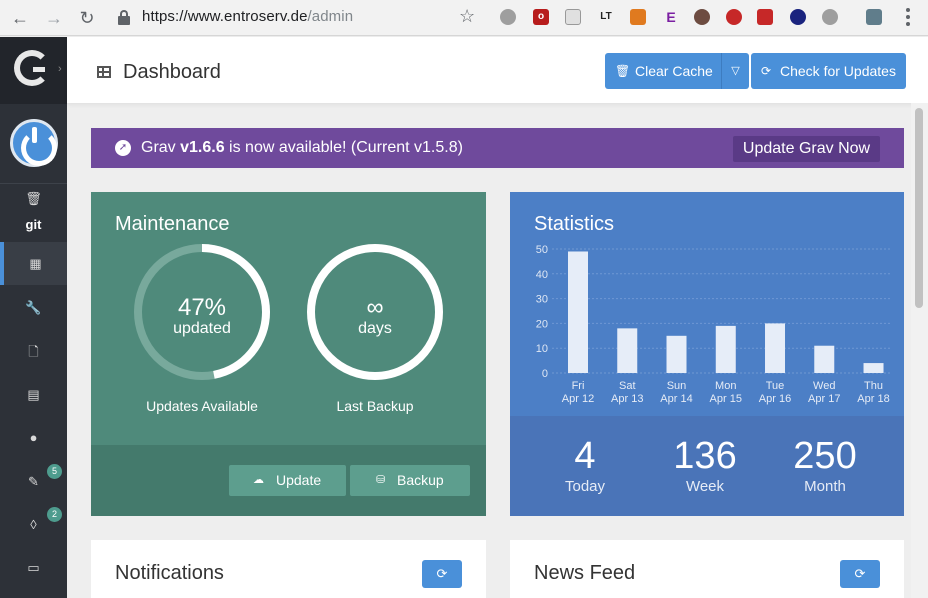 The height and width of the screenshot is (598, 928). Describe the element at coordinates (87, 18) in the screenshot. I see `reload-icon: ↻` at that location.